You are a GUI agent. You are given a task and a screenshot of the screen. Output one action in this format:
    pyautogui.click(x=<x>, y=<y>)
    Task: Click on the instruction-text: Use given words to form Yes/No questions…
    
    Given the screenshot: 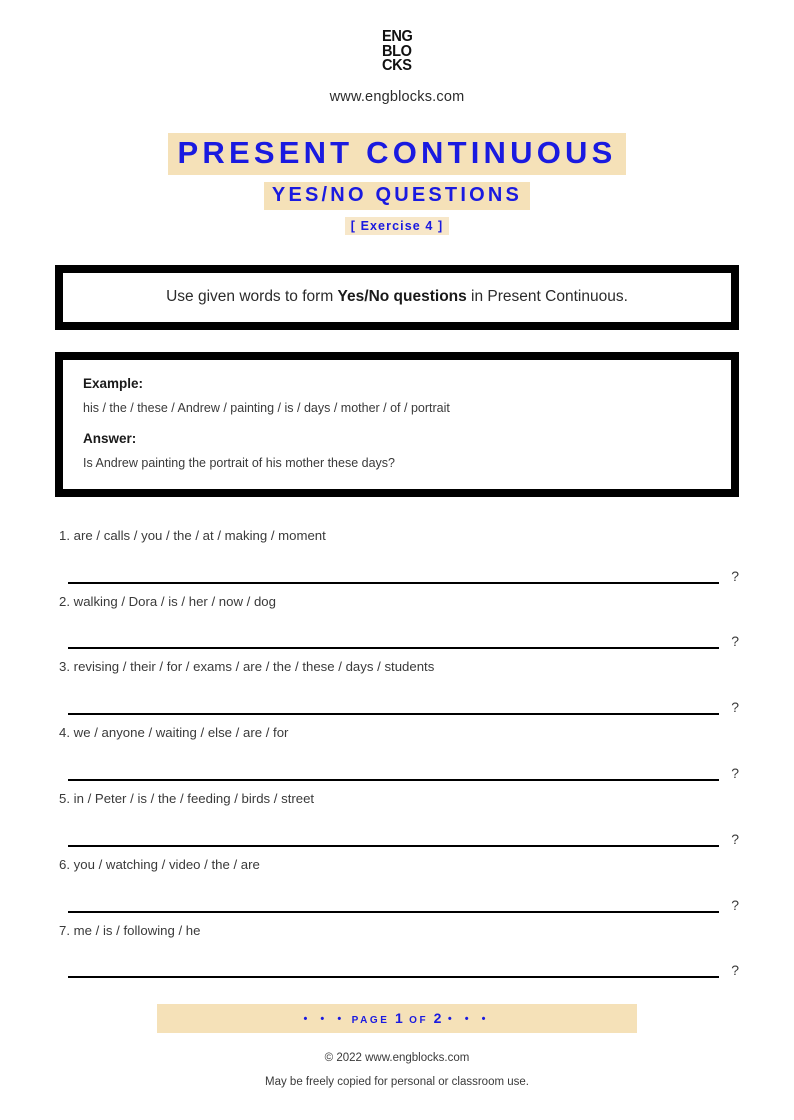 What is the action you would take?
    pyautogui.click(x=397, y=297)
    